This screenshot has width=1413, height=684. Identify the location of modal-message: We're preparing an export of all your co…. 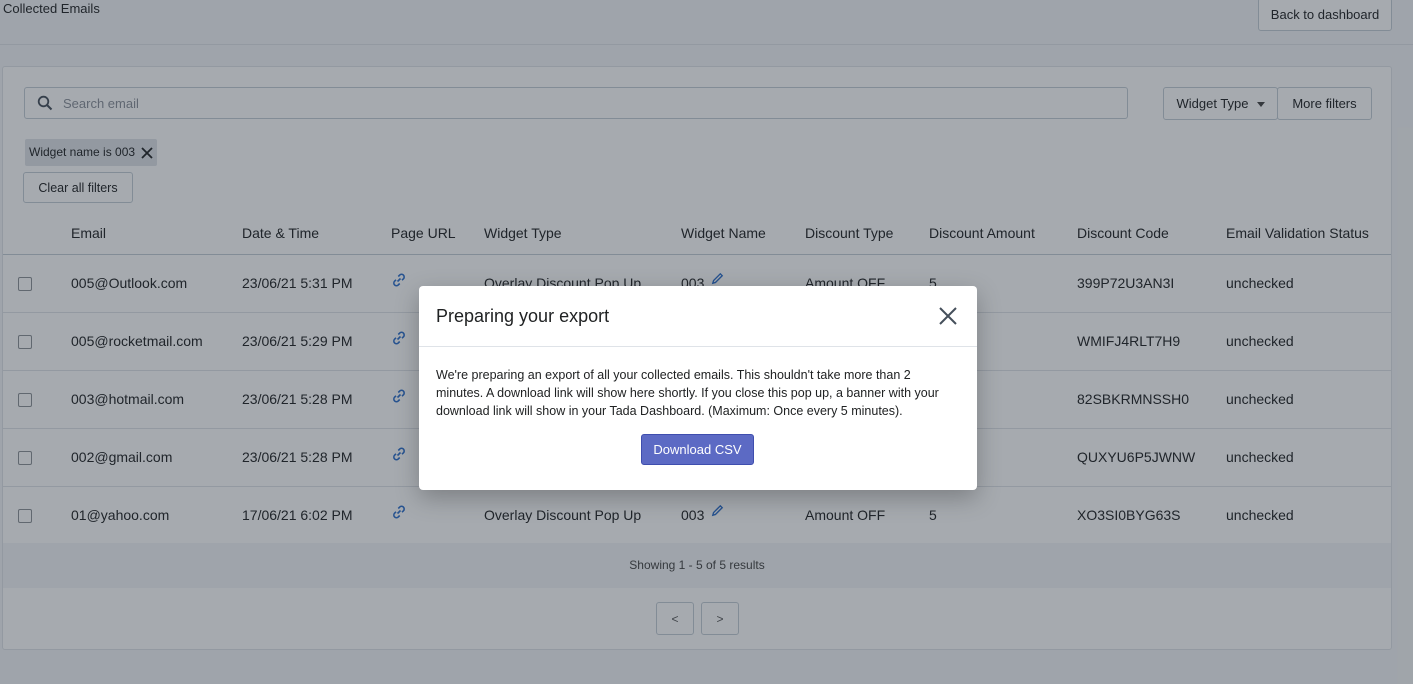
(687, 393).